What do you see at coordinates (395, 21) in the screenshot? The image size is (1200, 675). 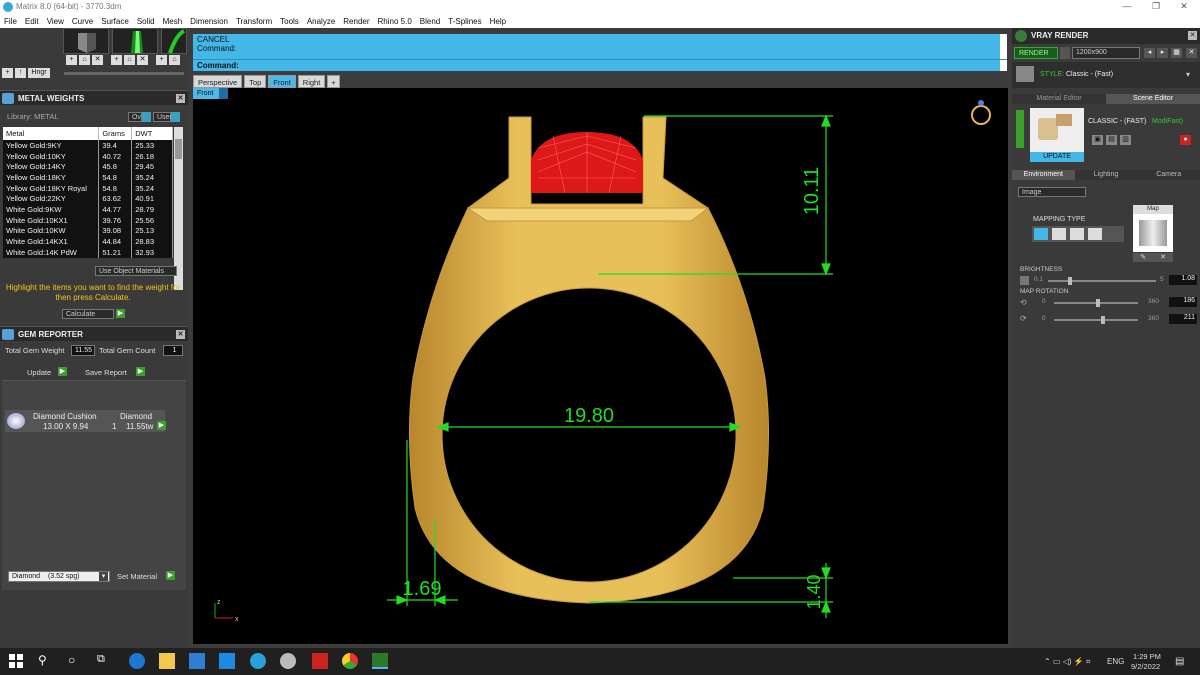 I see `menu-rhino: Rhino 5.0` at bounding box center [395, 21].